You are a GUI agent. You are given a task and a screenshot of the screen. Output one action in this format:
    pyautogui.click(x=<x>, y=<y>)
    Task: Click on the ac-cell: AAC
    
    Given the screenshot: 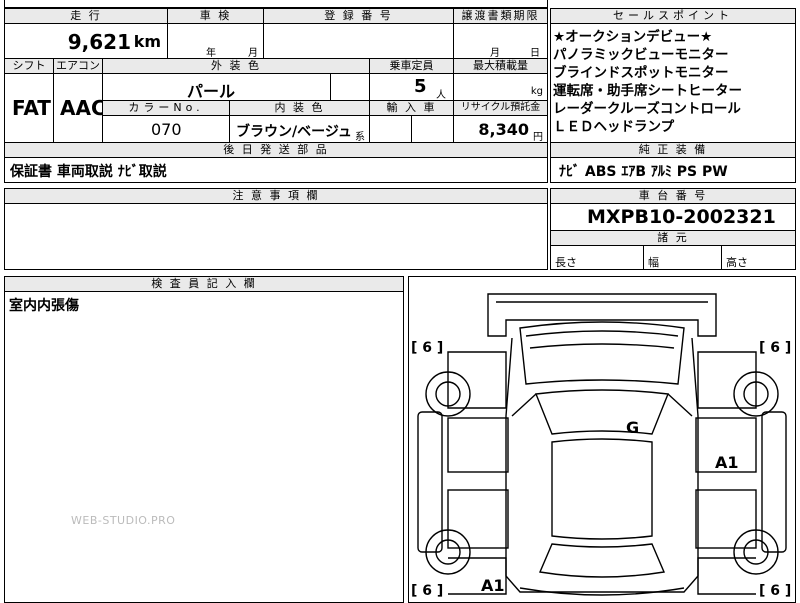 What is the action you would take?
    pyautogui.click(x=78, y=108)
    